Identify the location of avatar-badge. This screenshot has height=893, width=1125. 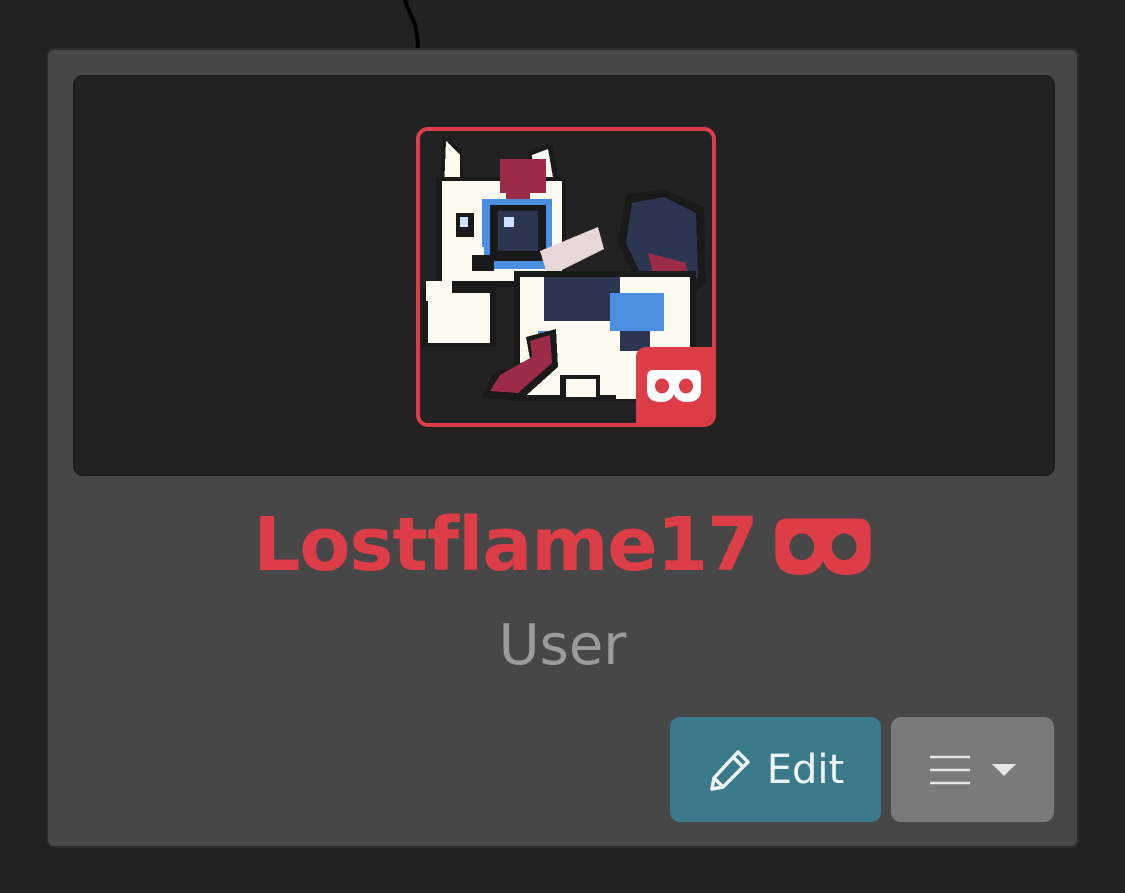
(674, 385).